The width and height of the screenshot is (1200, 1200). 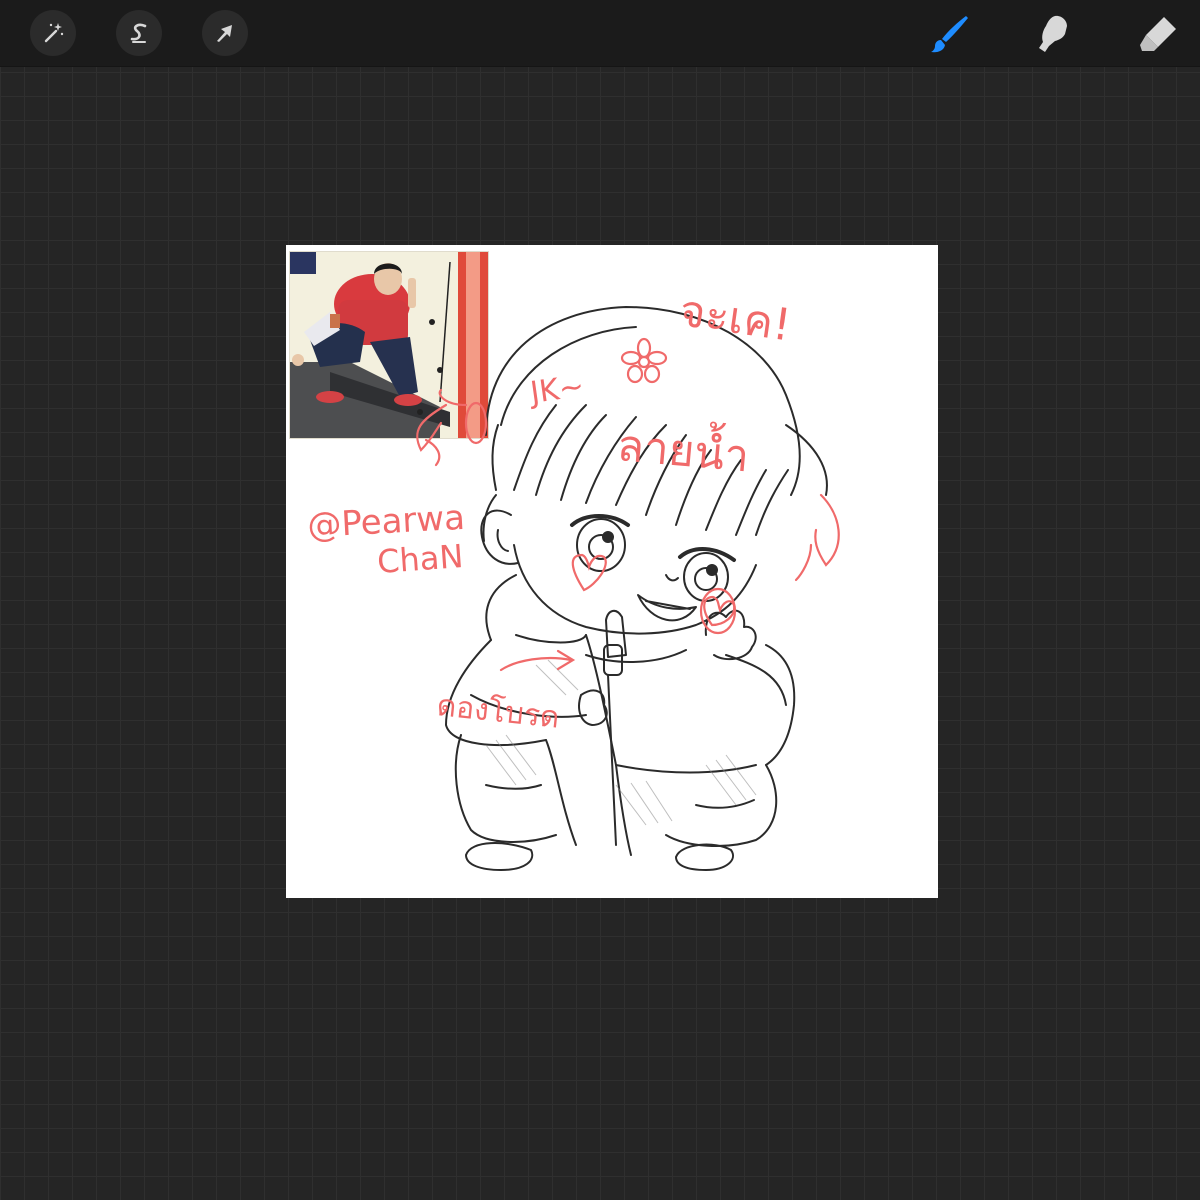 What do you see at coordinates (498, 711) in the screenshot?
I see `annotation-corn-dog-thai: ดองโบรด` at bounding box center [498, 711].